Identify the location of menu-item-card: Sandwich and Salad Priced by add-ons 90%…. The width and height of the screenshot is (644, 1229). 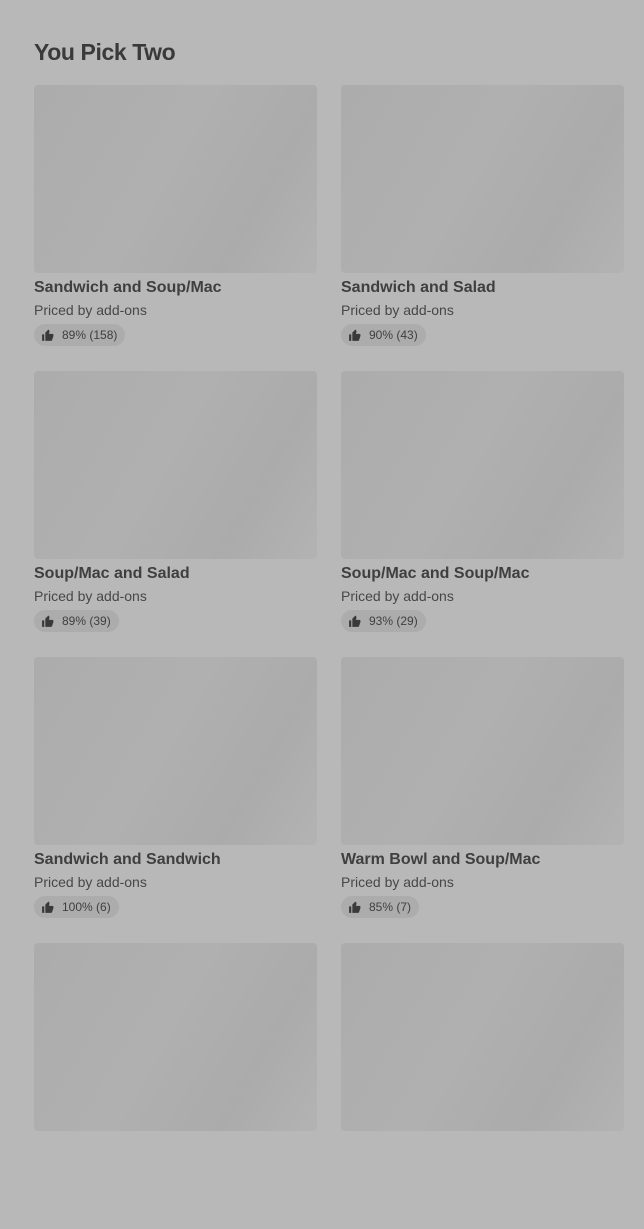
(482, 228).